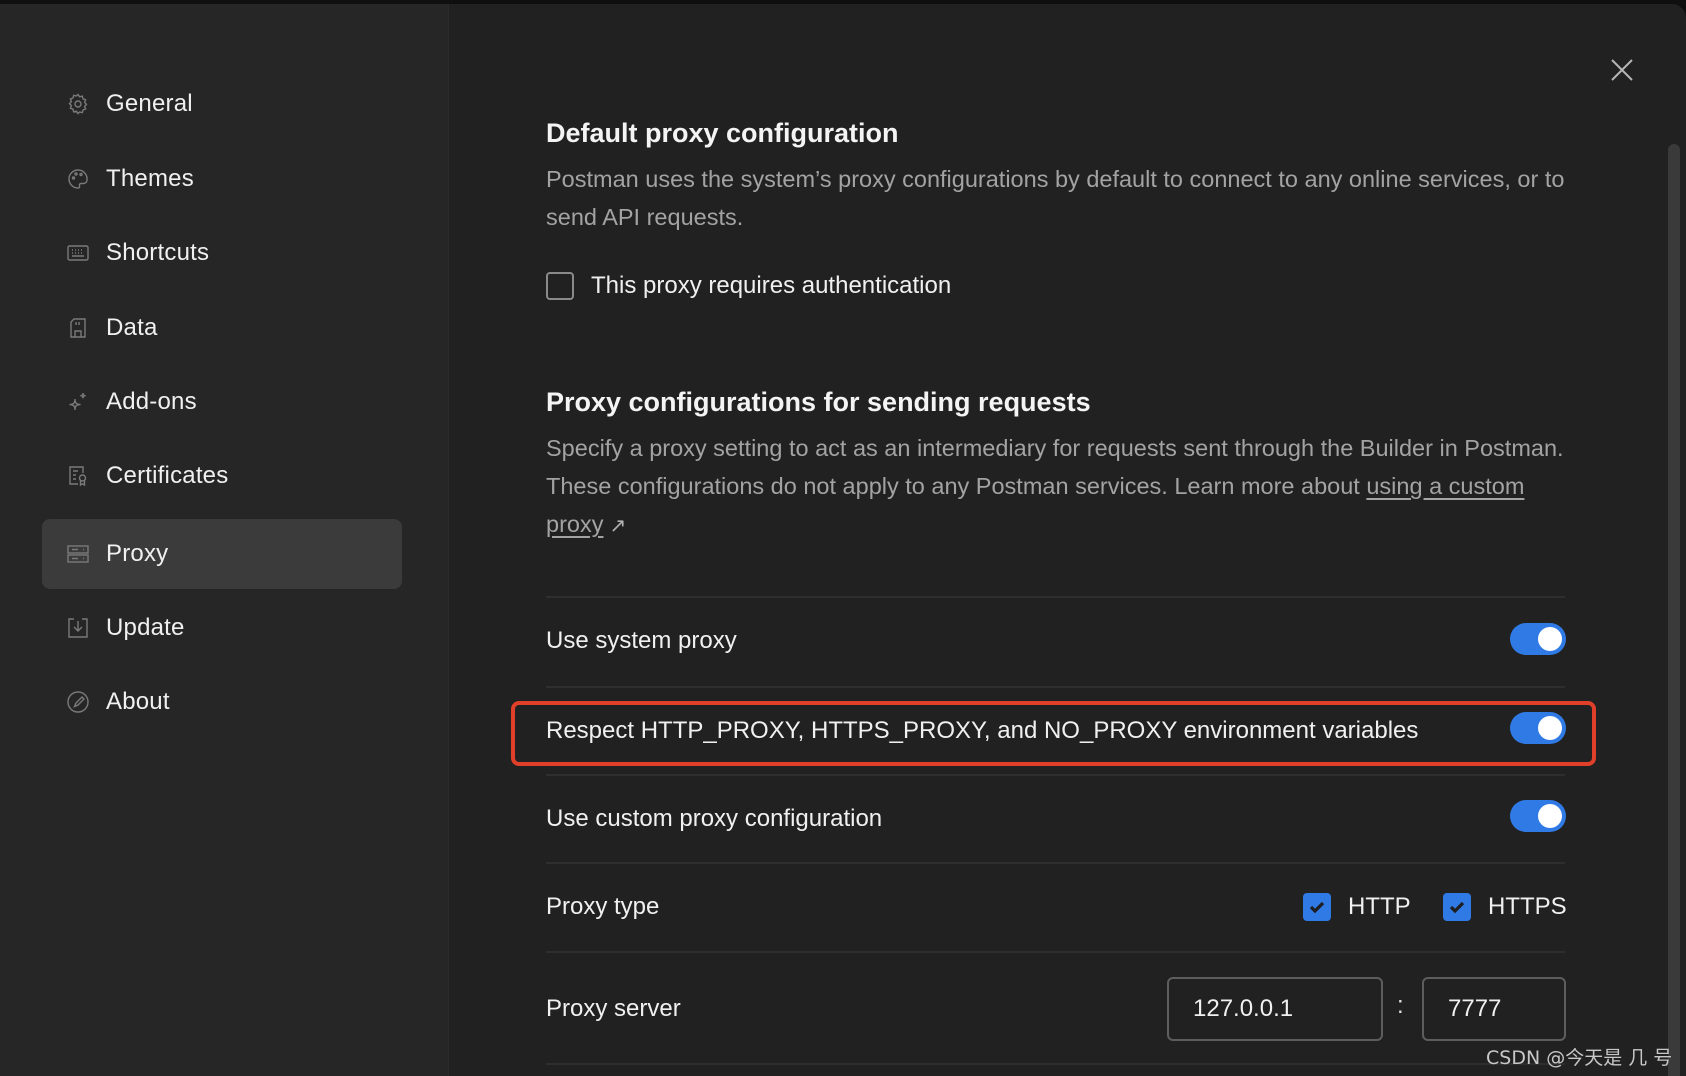 The height and width of the screenshot is (1076, 1686). What do you see at coordinates (158, 252) in the screenshot?
I see `sidebar-item-label: Shortcuts` at bounding box center [158, 252].